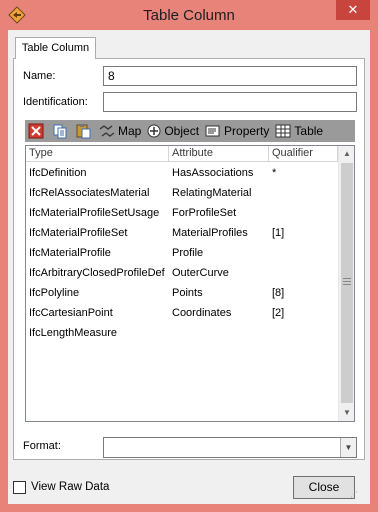 The height and width of the screenshot is (512, 378). I want to click on view-raw-data-checkbox, so click(19, 487).